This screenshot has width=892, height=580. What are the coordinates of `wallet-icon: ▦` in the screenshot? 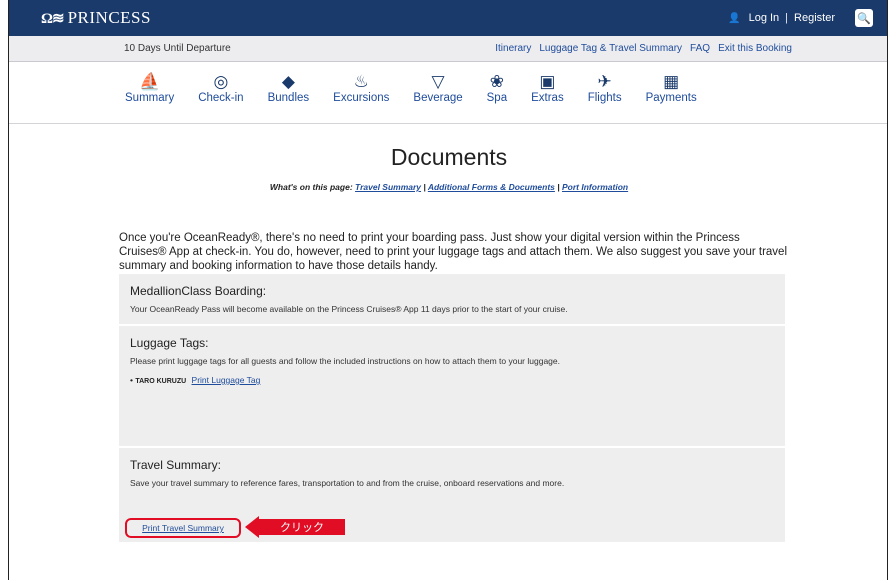 It's located at (671, 81).